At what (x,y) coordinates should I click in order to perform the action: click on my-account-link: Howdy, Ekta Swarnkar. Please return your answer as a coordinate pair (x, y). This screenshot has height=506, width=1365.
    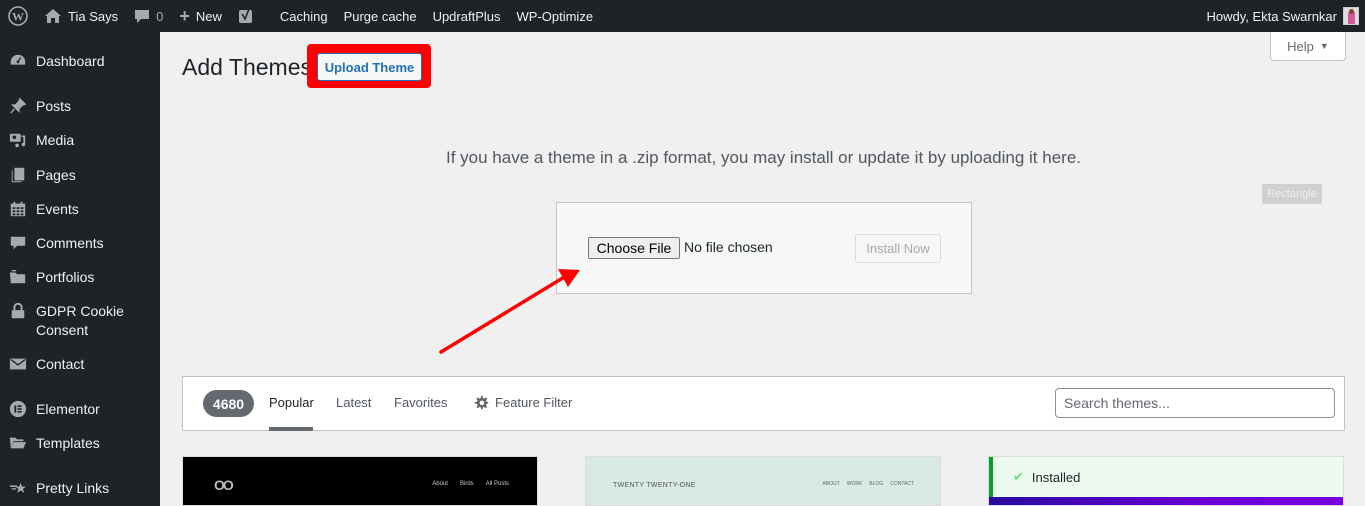
    Looking at the image, I should click on (1281, 16).